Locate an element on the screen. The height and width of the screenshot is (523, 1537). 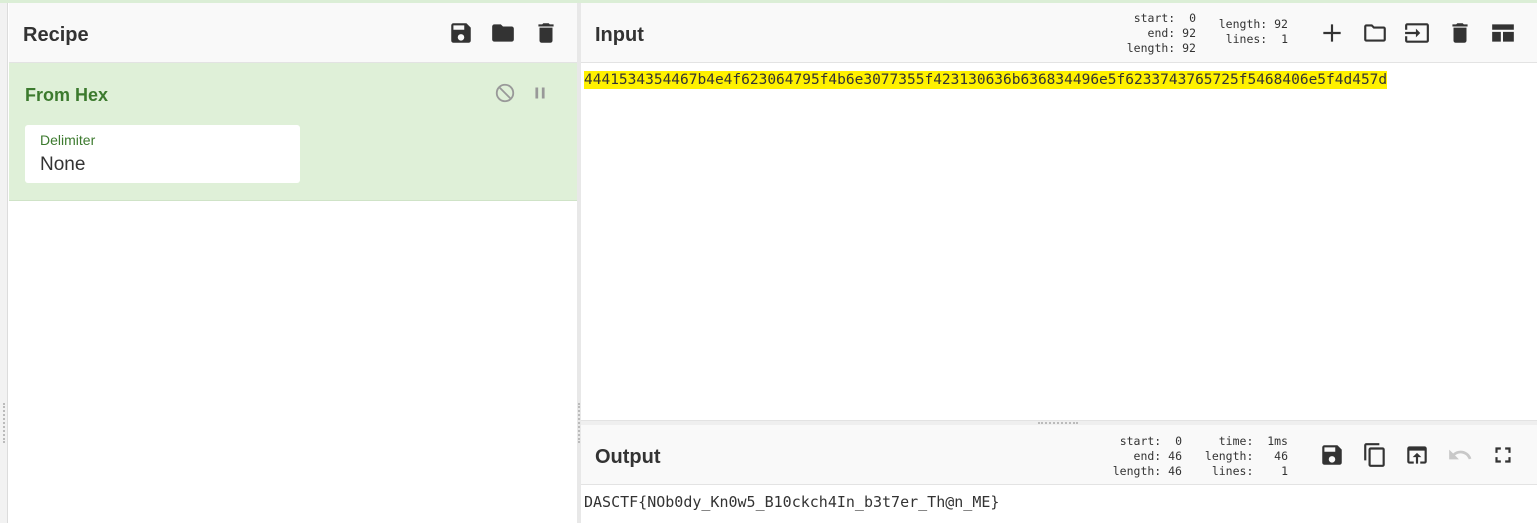
layout-icon is located at coordinates (1503, 33).